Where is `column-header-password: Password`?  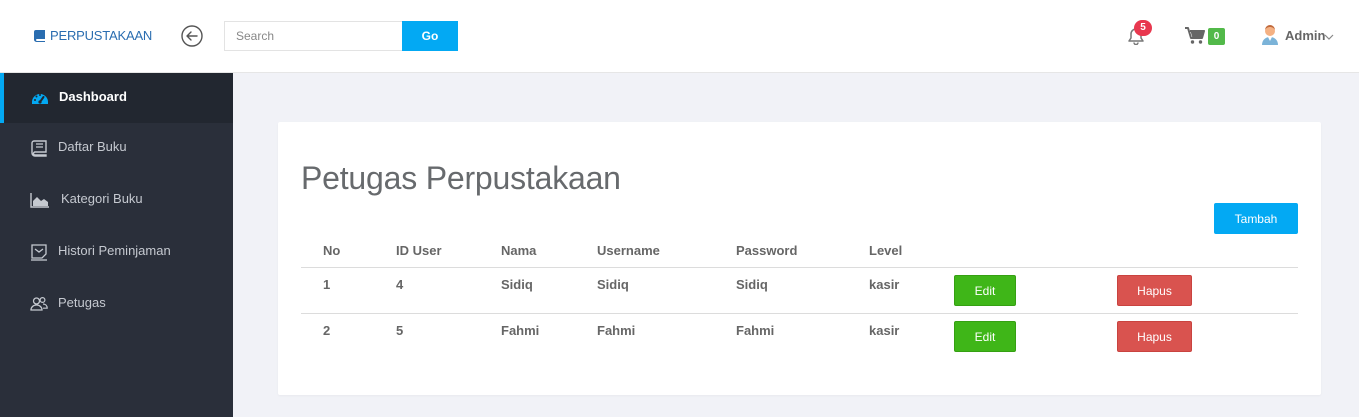
column-header-password: Password is located at coordinates (767, 250).